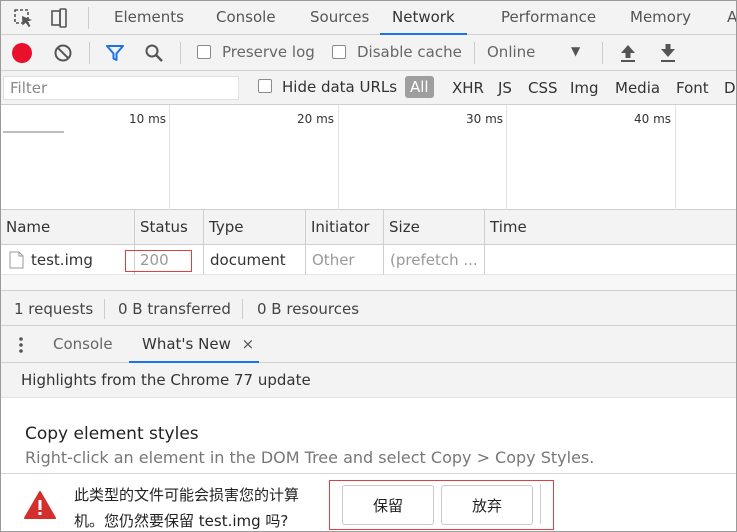  What do you see at coordinates (112, 434) in the screenshot?
I see `feature-title: Copy element styles` at bounding box center [112, 434].